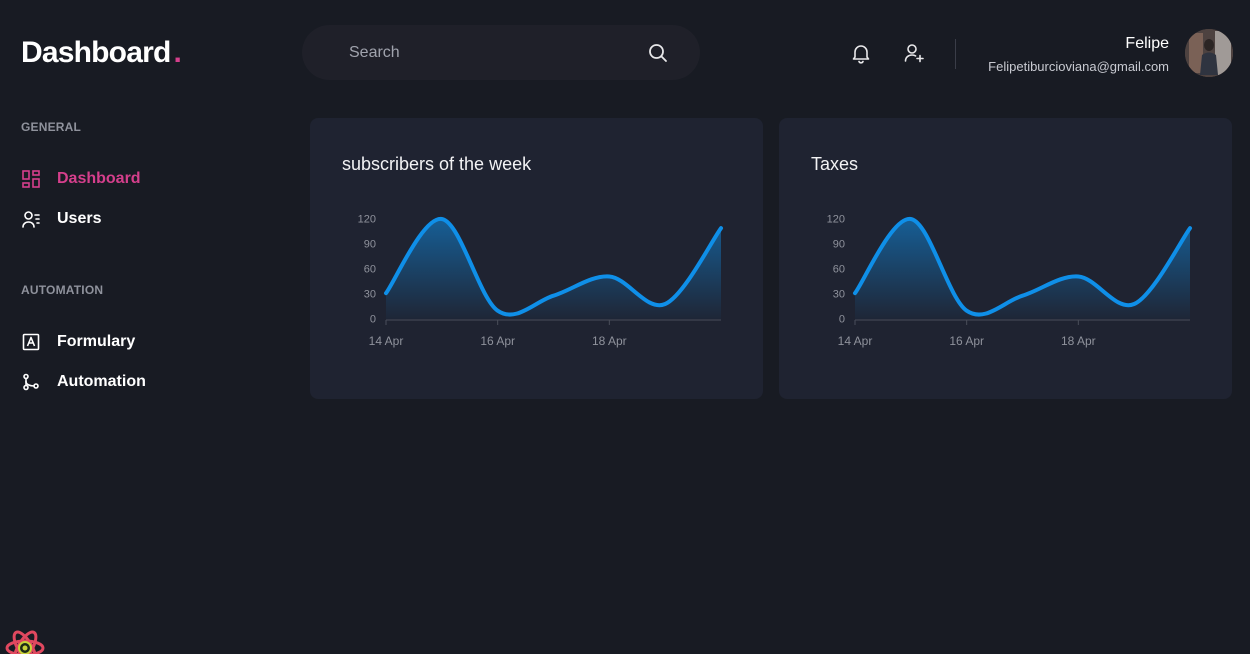 The image size is (1250, 654). What do you see at coordinates (31, 382) in the screenshot?
I see `git-branch-icon` at bounding box center [31, 382].